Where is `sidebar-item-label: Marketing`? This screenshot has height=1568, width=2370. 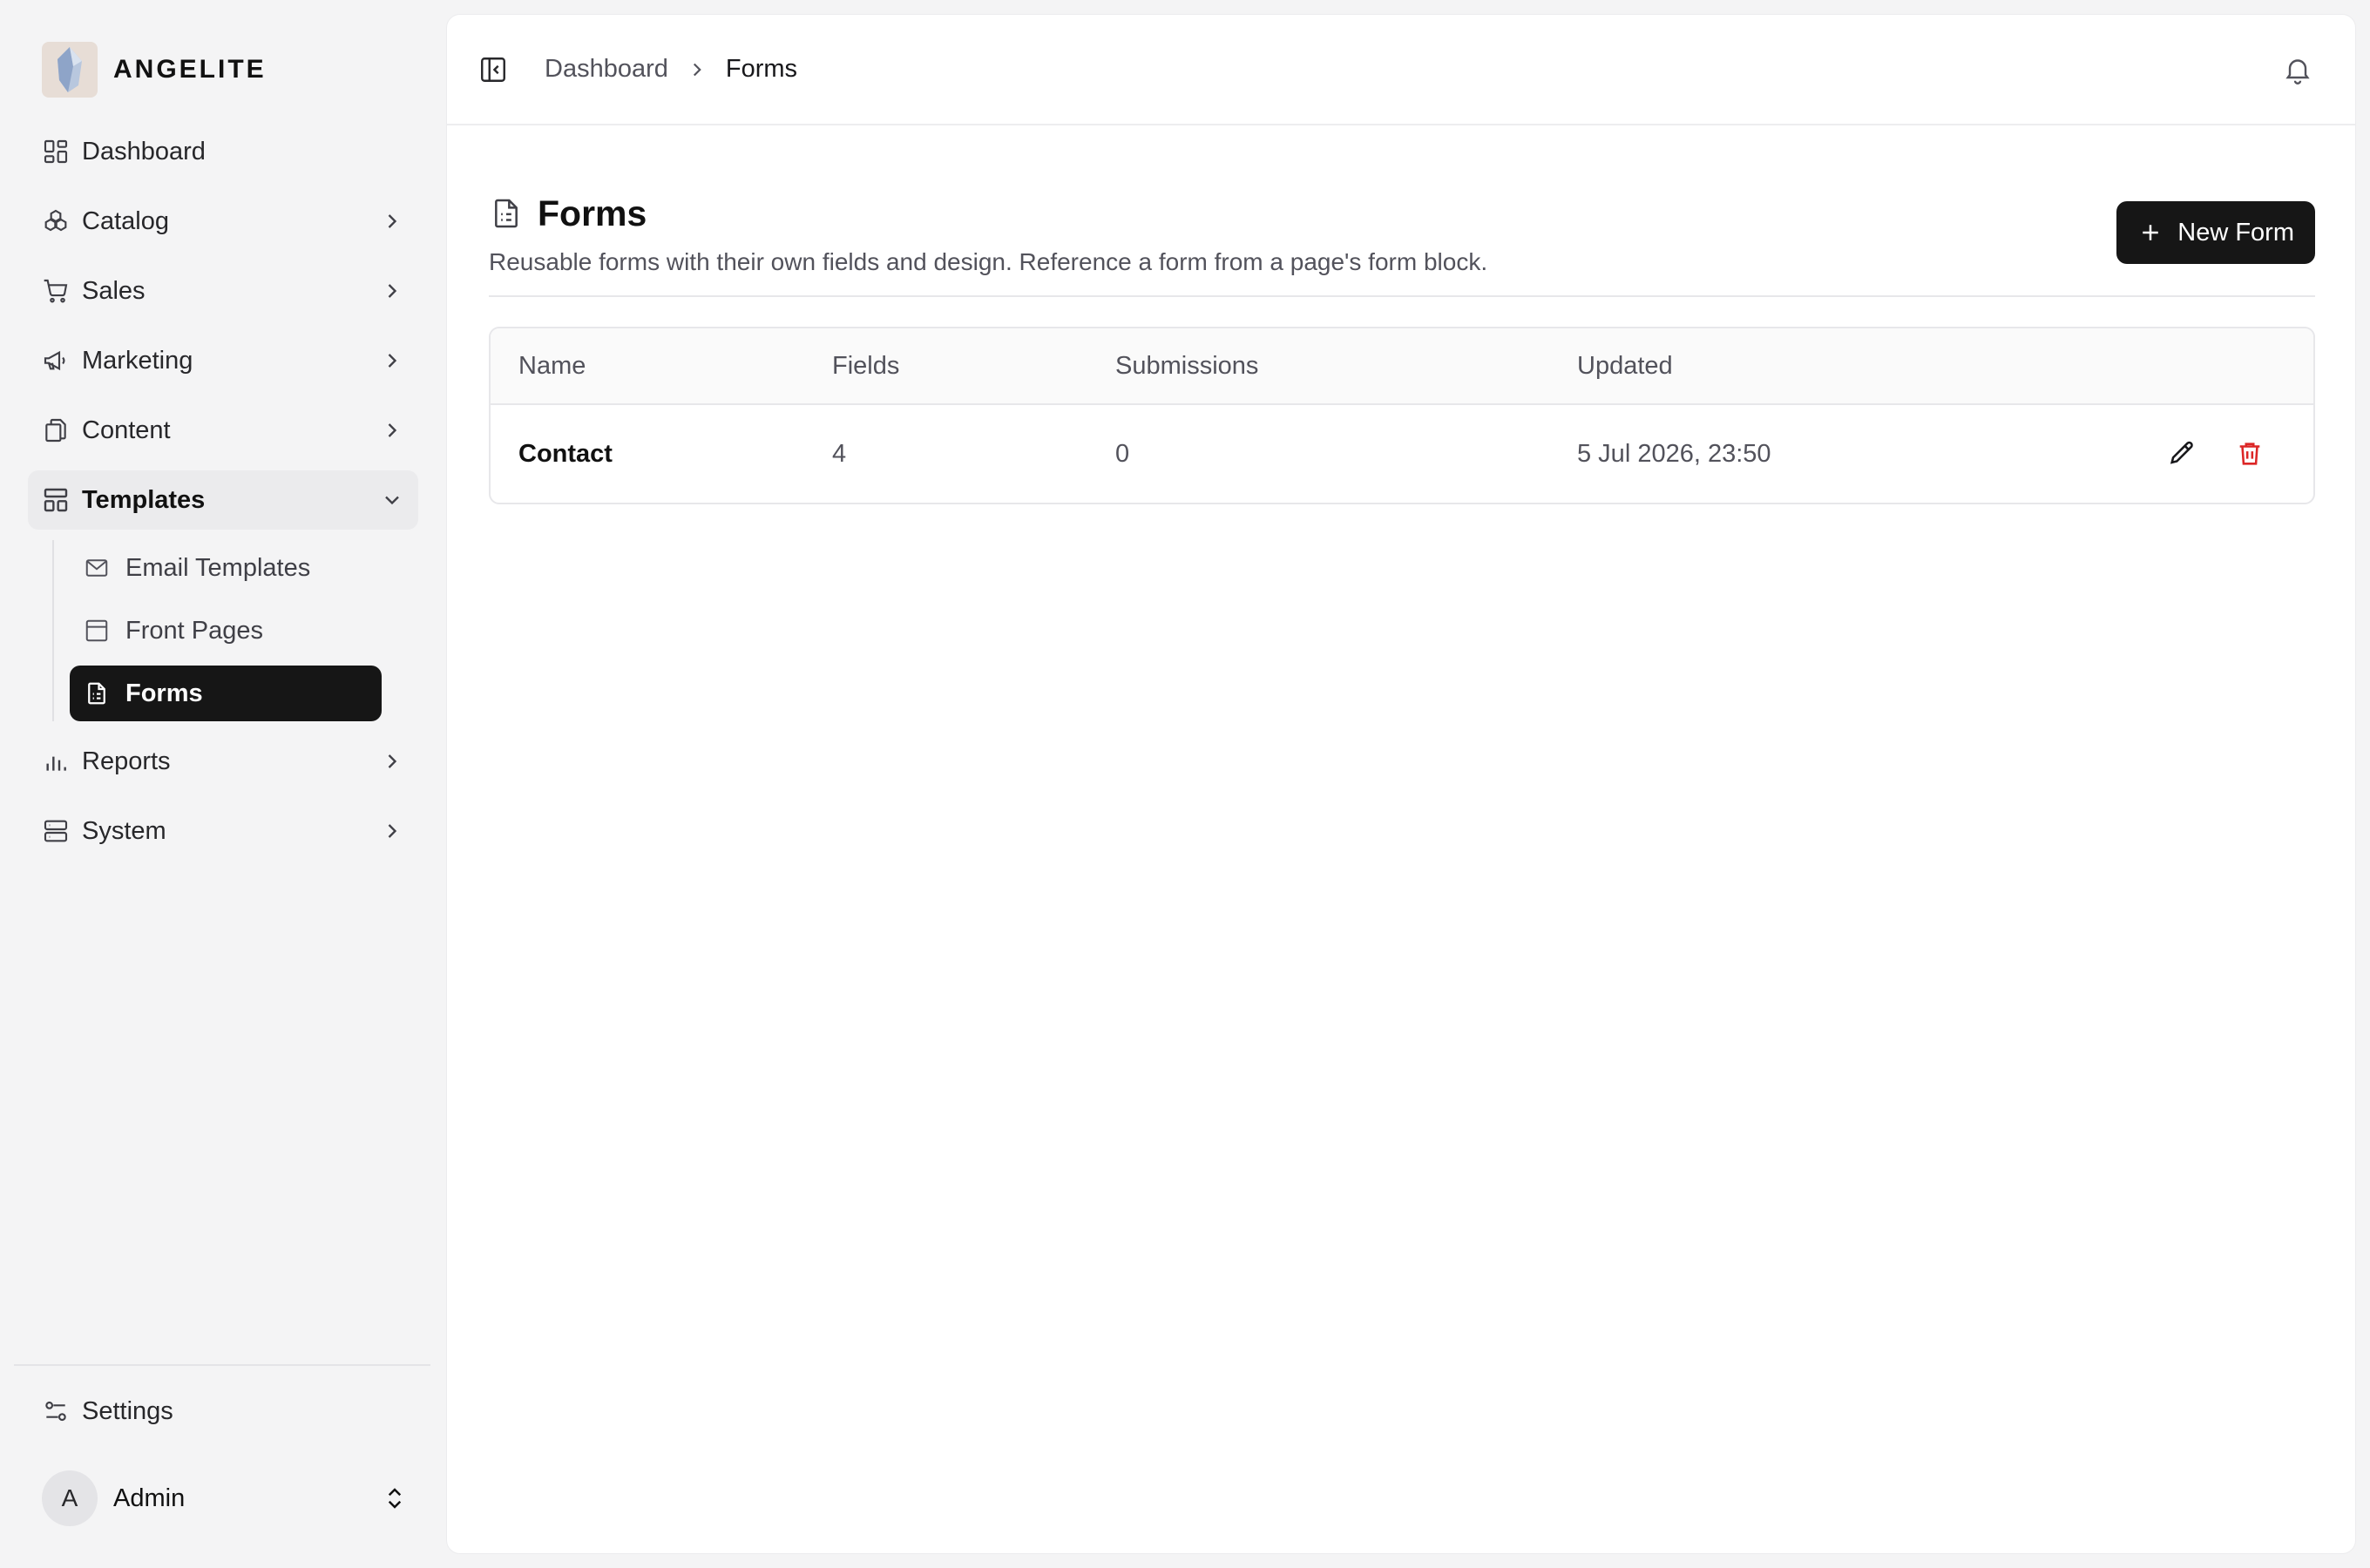
sidebar-item-label: Marketing is located at coordinates (137, 361).